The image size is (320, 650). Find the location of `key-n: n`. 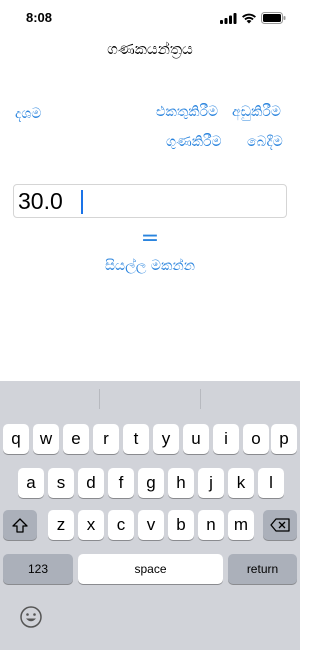

key-n: n is located at coordinates (211, 525).